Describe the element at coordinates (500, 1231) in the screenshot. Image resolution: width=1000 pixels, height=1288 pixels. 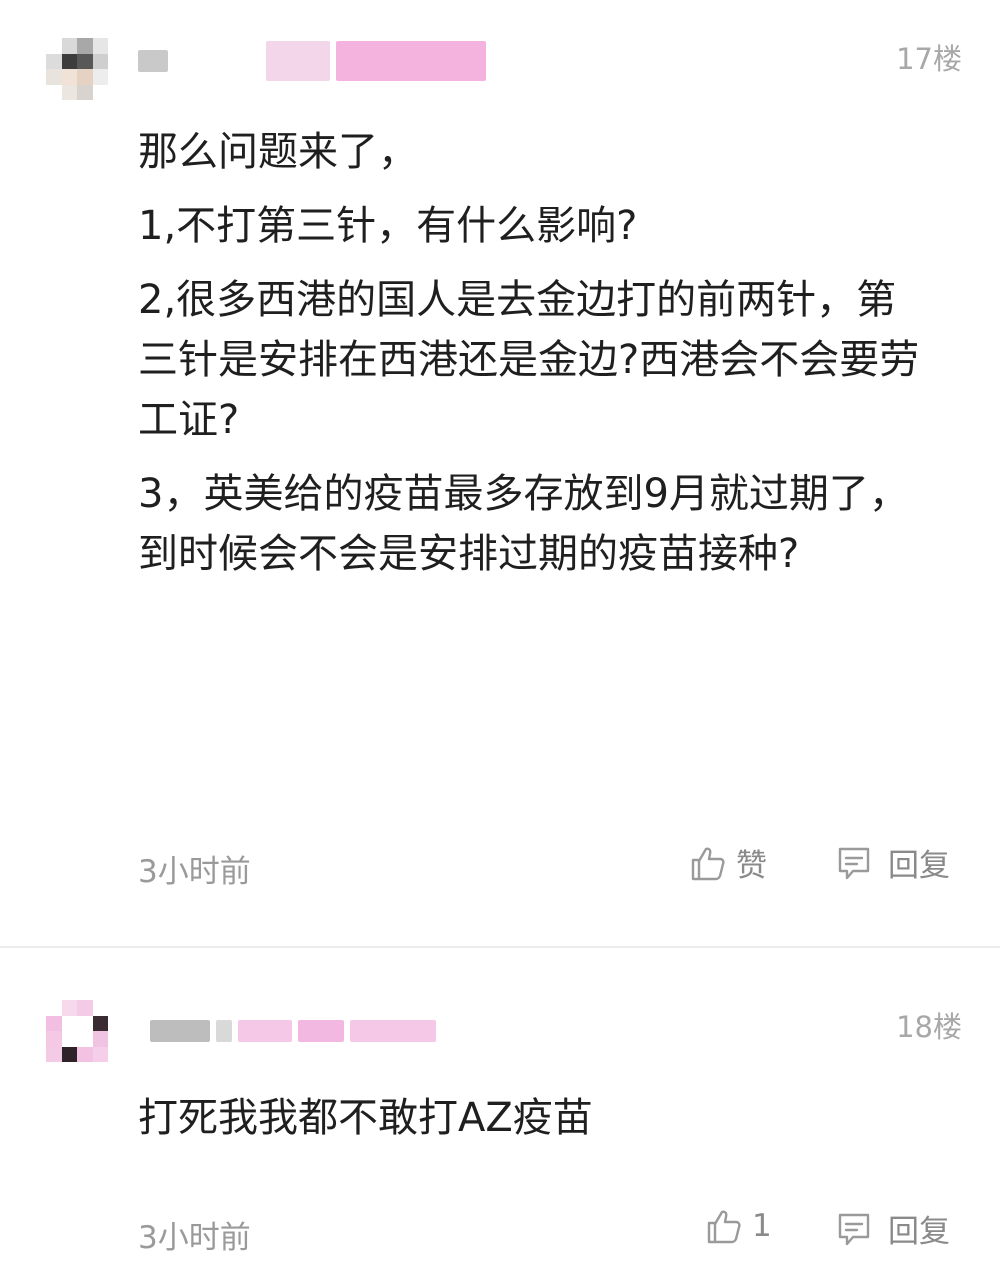
I see `comment-meta: 3小时前 1 回复` at that location.